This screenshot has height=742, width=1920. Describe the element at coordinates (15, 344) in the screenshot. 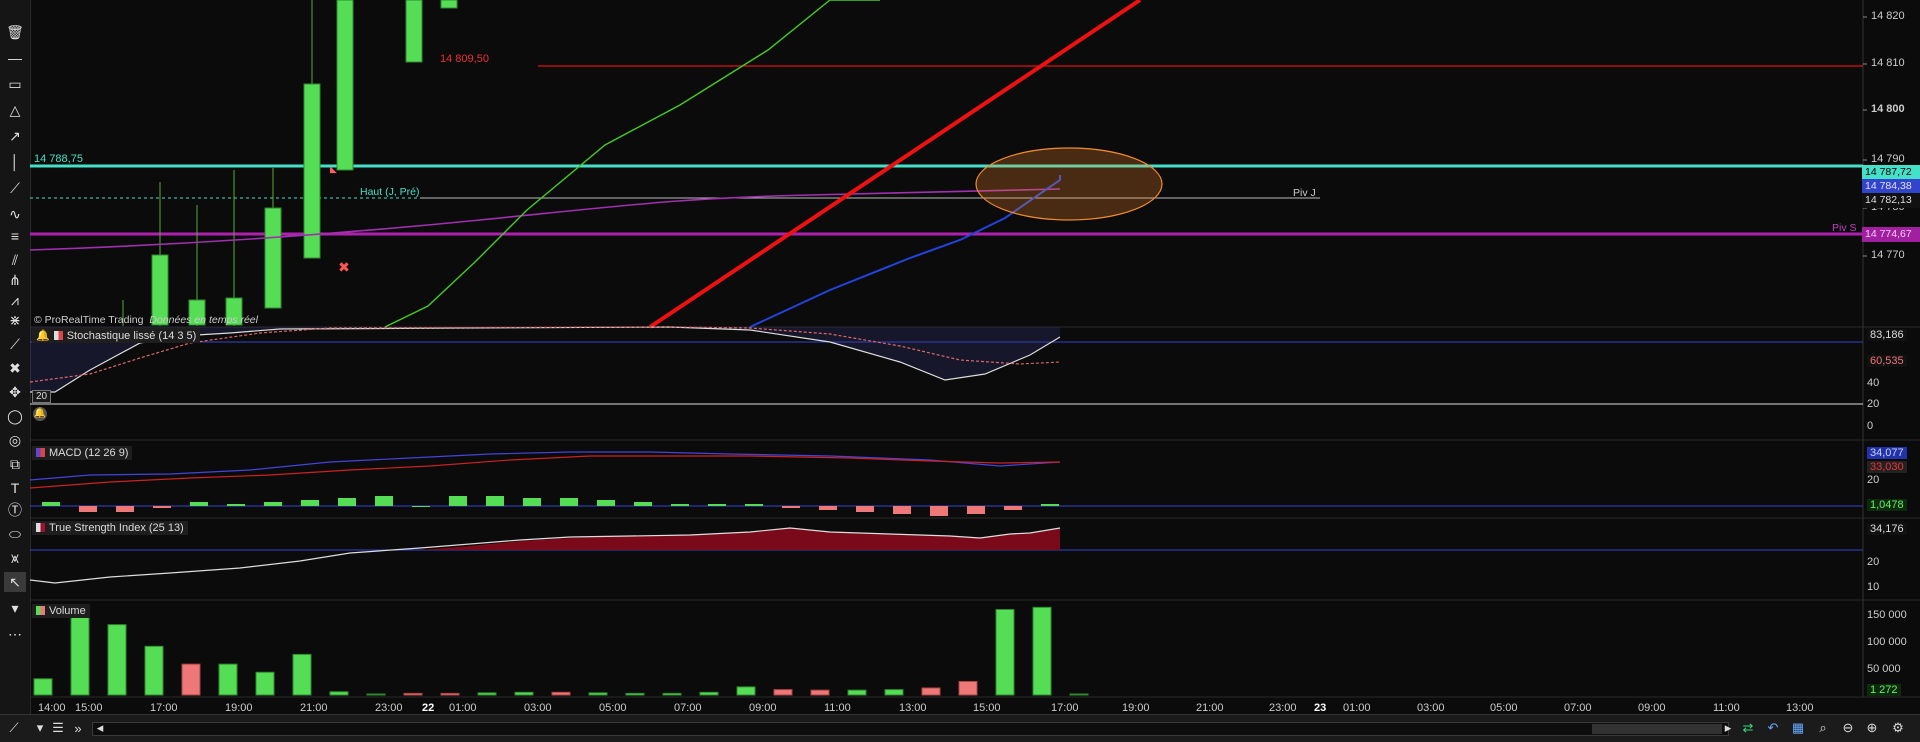

I see `regression-icon: ⟋` at that location.